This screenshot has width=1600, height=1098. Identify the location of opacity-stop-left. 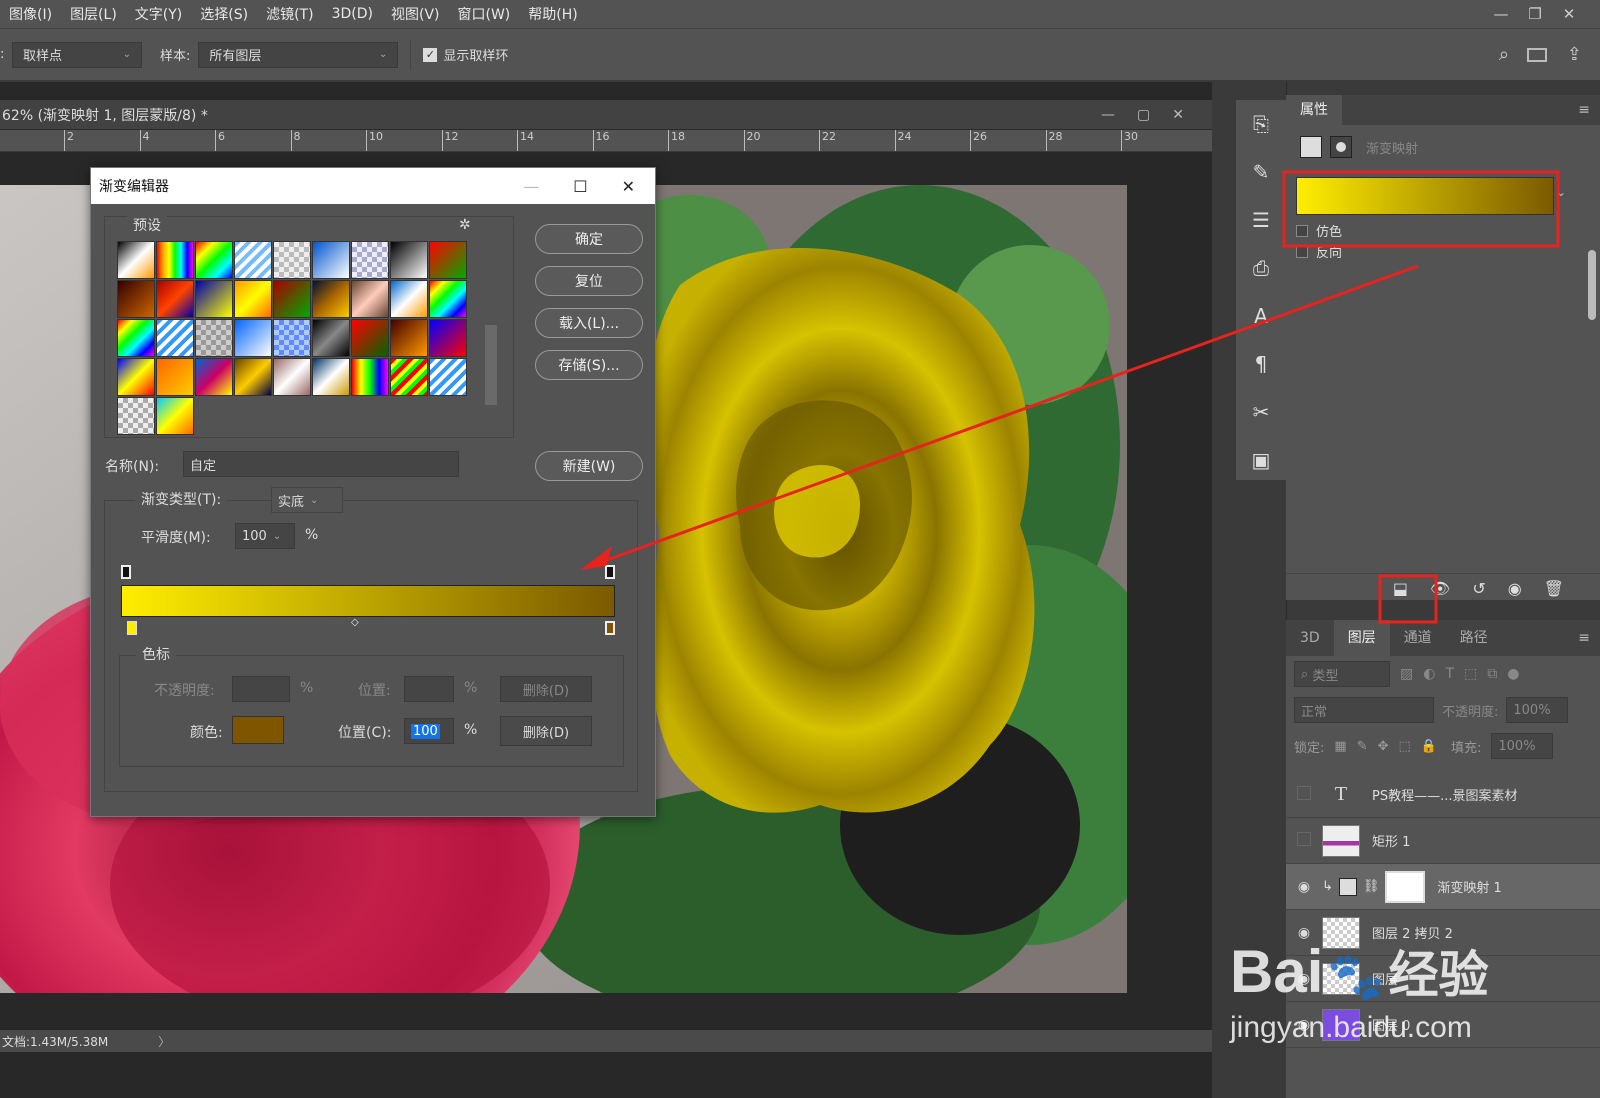
(126, 572).